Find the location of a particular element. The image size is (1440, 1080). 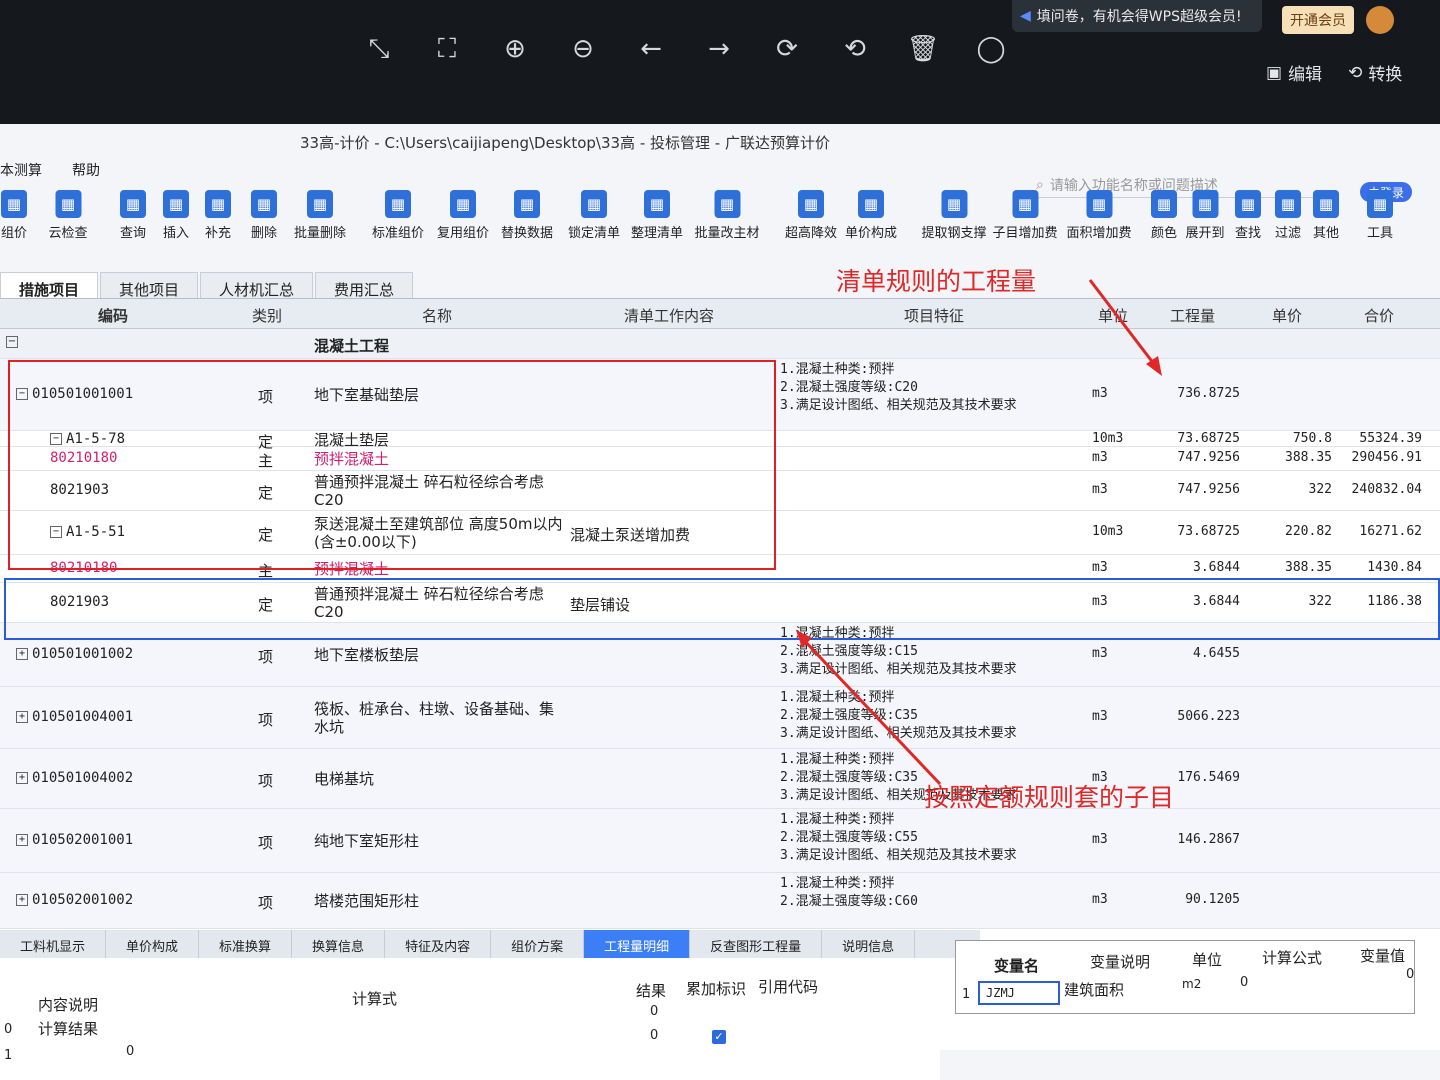

detail-row-index: 1 is located at coordinates (8, 1055).